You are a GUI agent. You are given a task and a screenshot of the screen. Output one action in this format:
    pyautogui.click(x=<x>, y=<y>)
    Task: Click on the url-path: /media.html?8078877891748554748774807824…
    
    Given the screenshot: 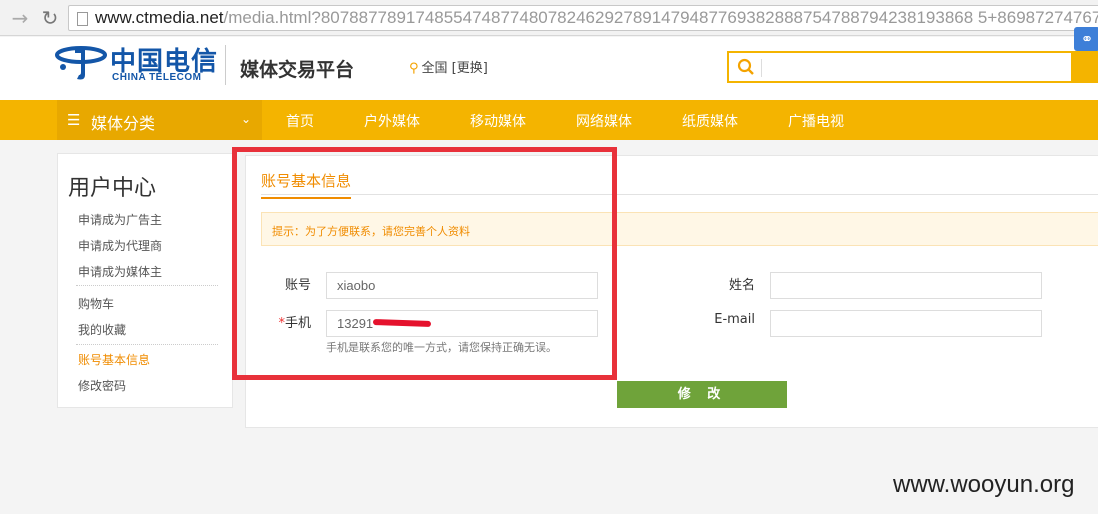 What is the action you would take?
    pyautogui.click(x=660, y=17)
    